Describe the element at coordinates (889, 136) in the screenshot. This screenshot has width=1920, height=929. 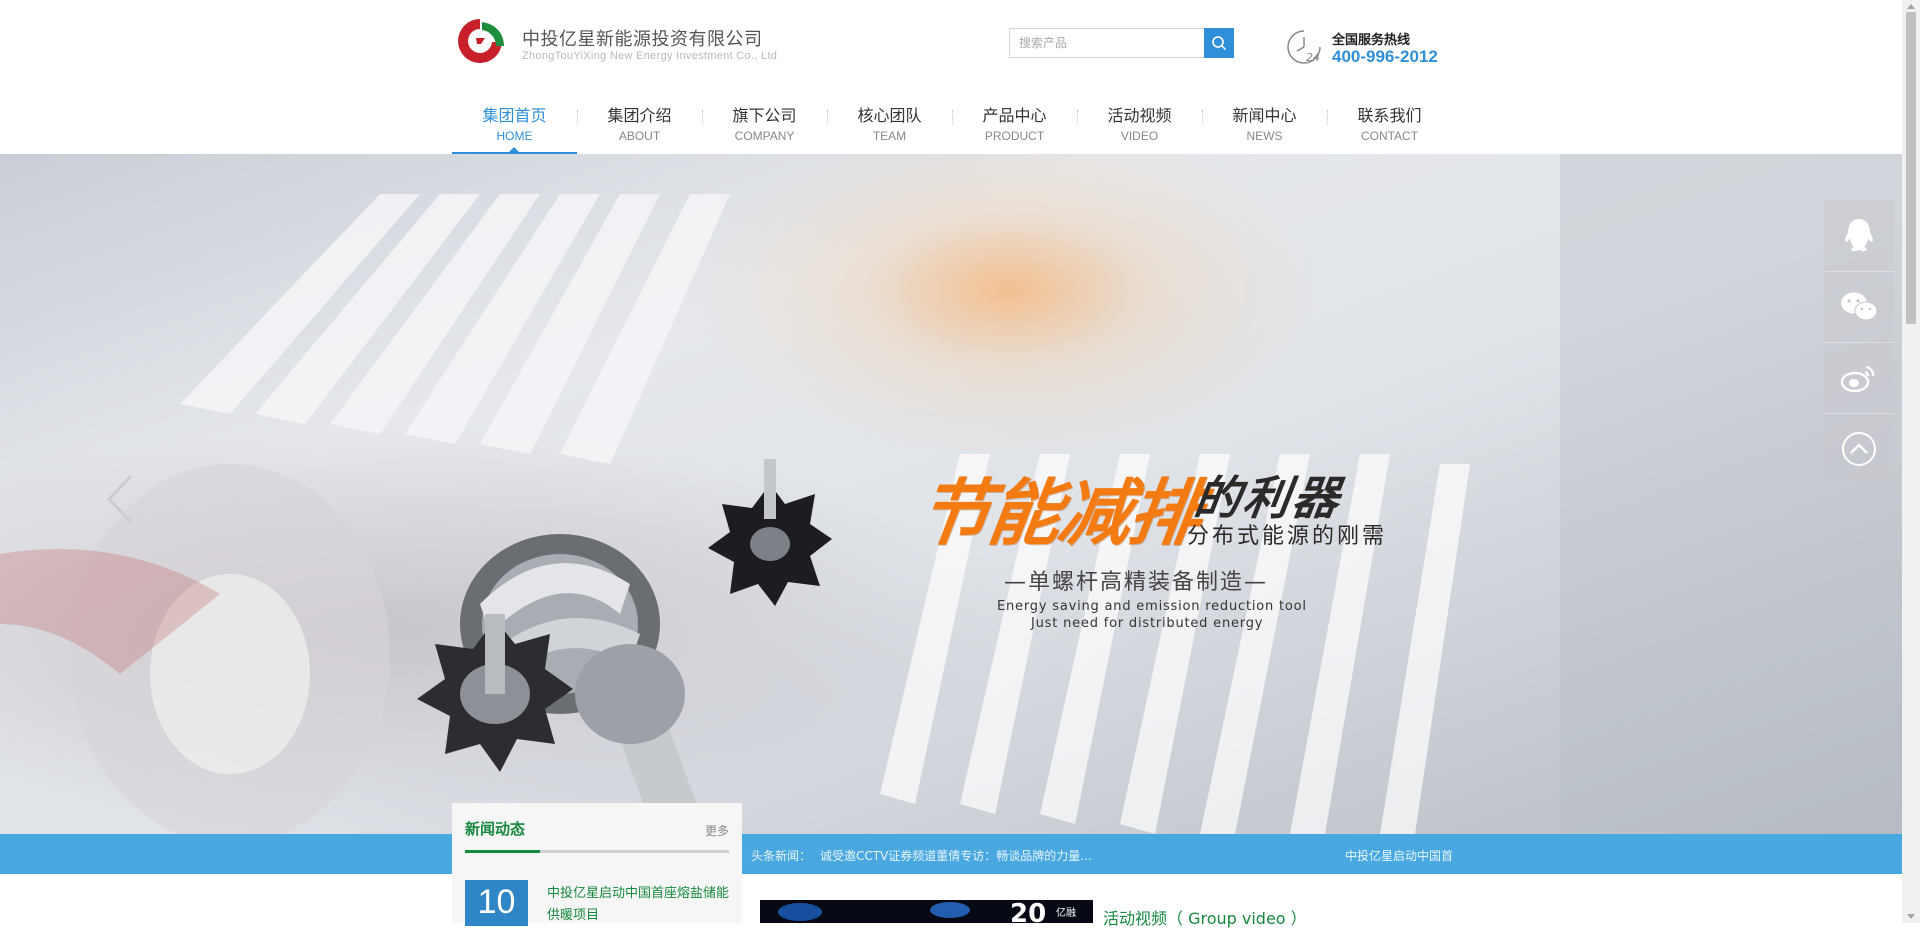
I see `nav-label-en: TEAM` at that location.